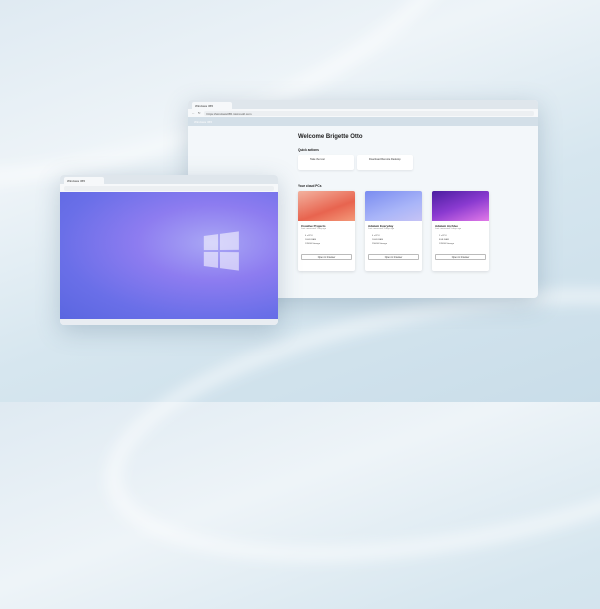  I want to click on refresh-icon: ↻, so click(199, 113).